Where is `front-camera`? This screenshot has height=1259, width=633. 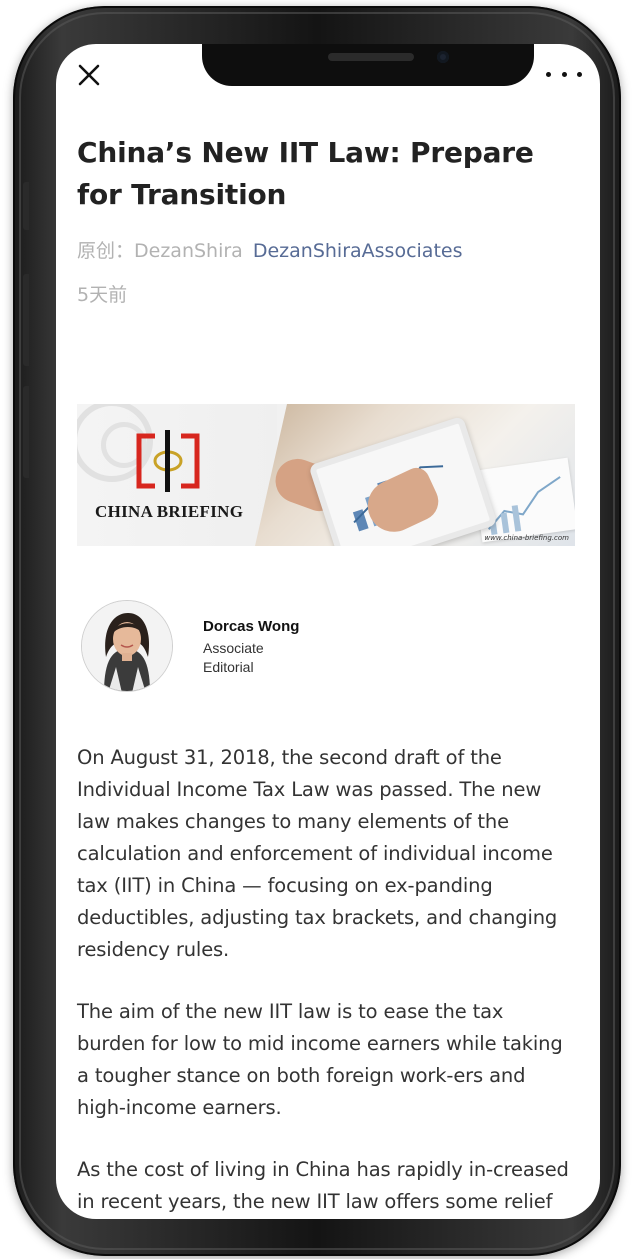
front-camera is located at coordinates (443, 57).